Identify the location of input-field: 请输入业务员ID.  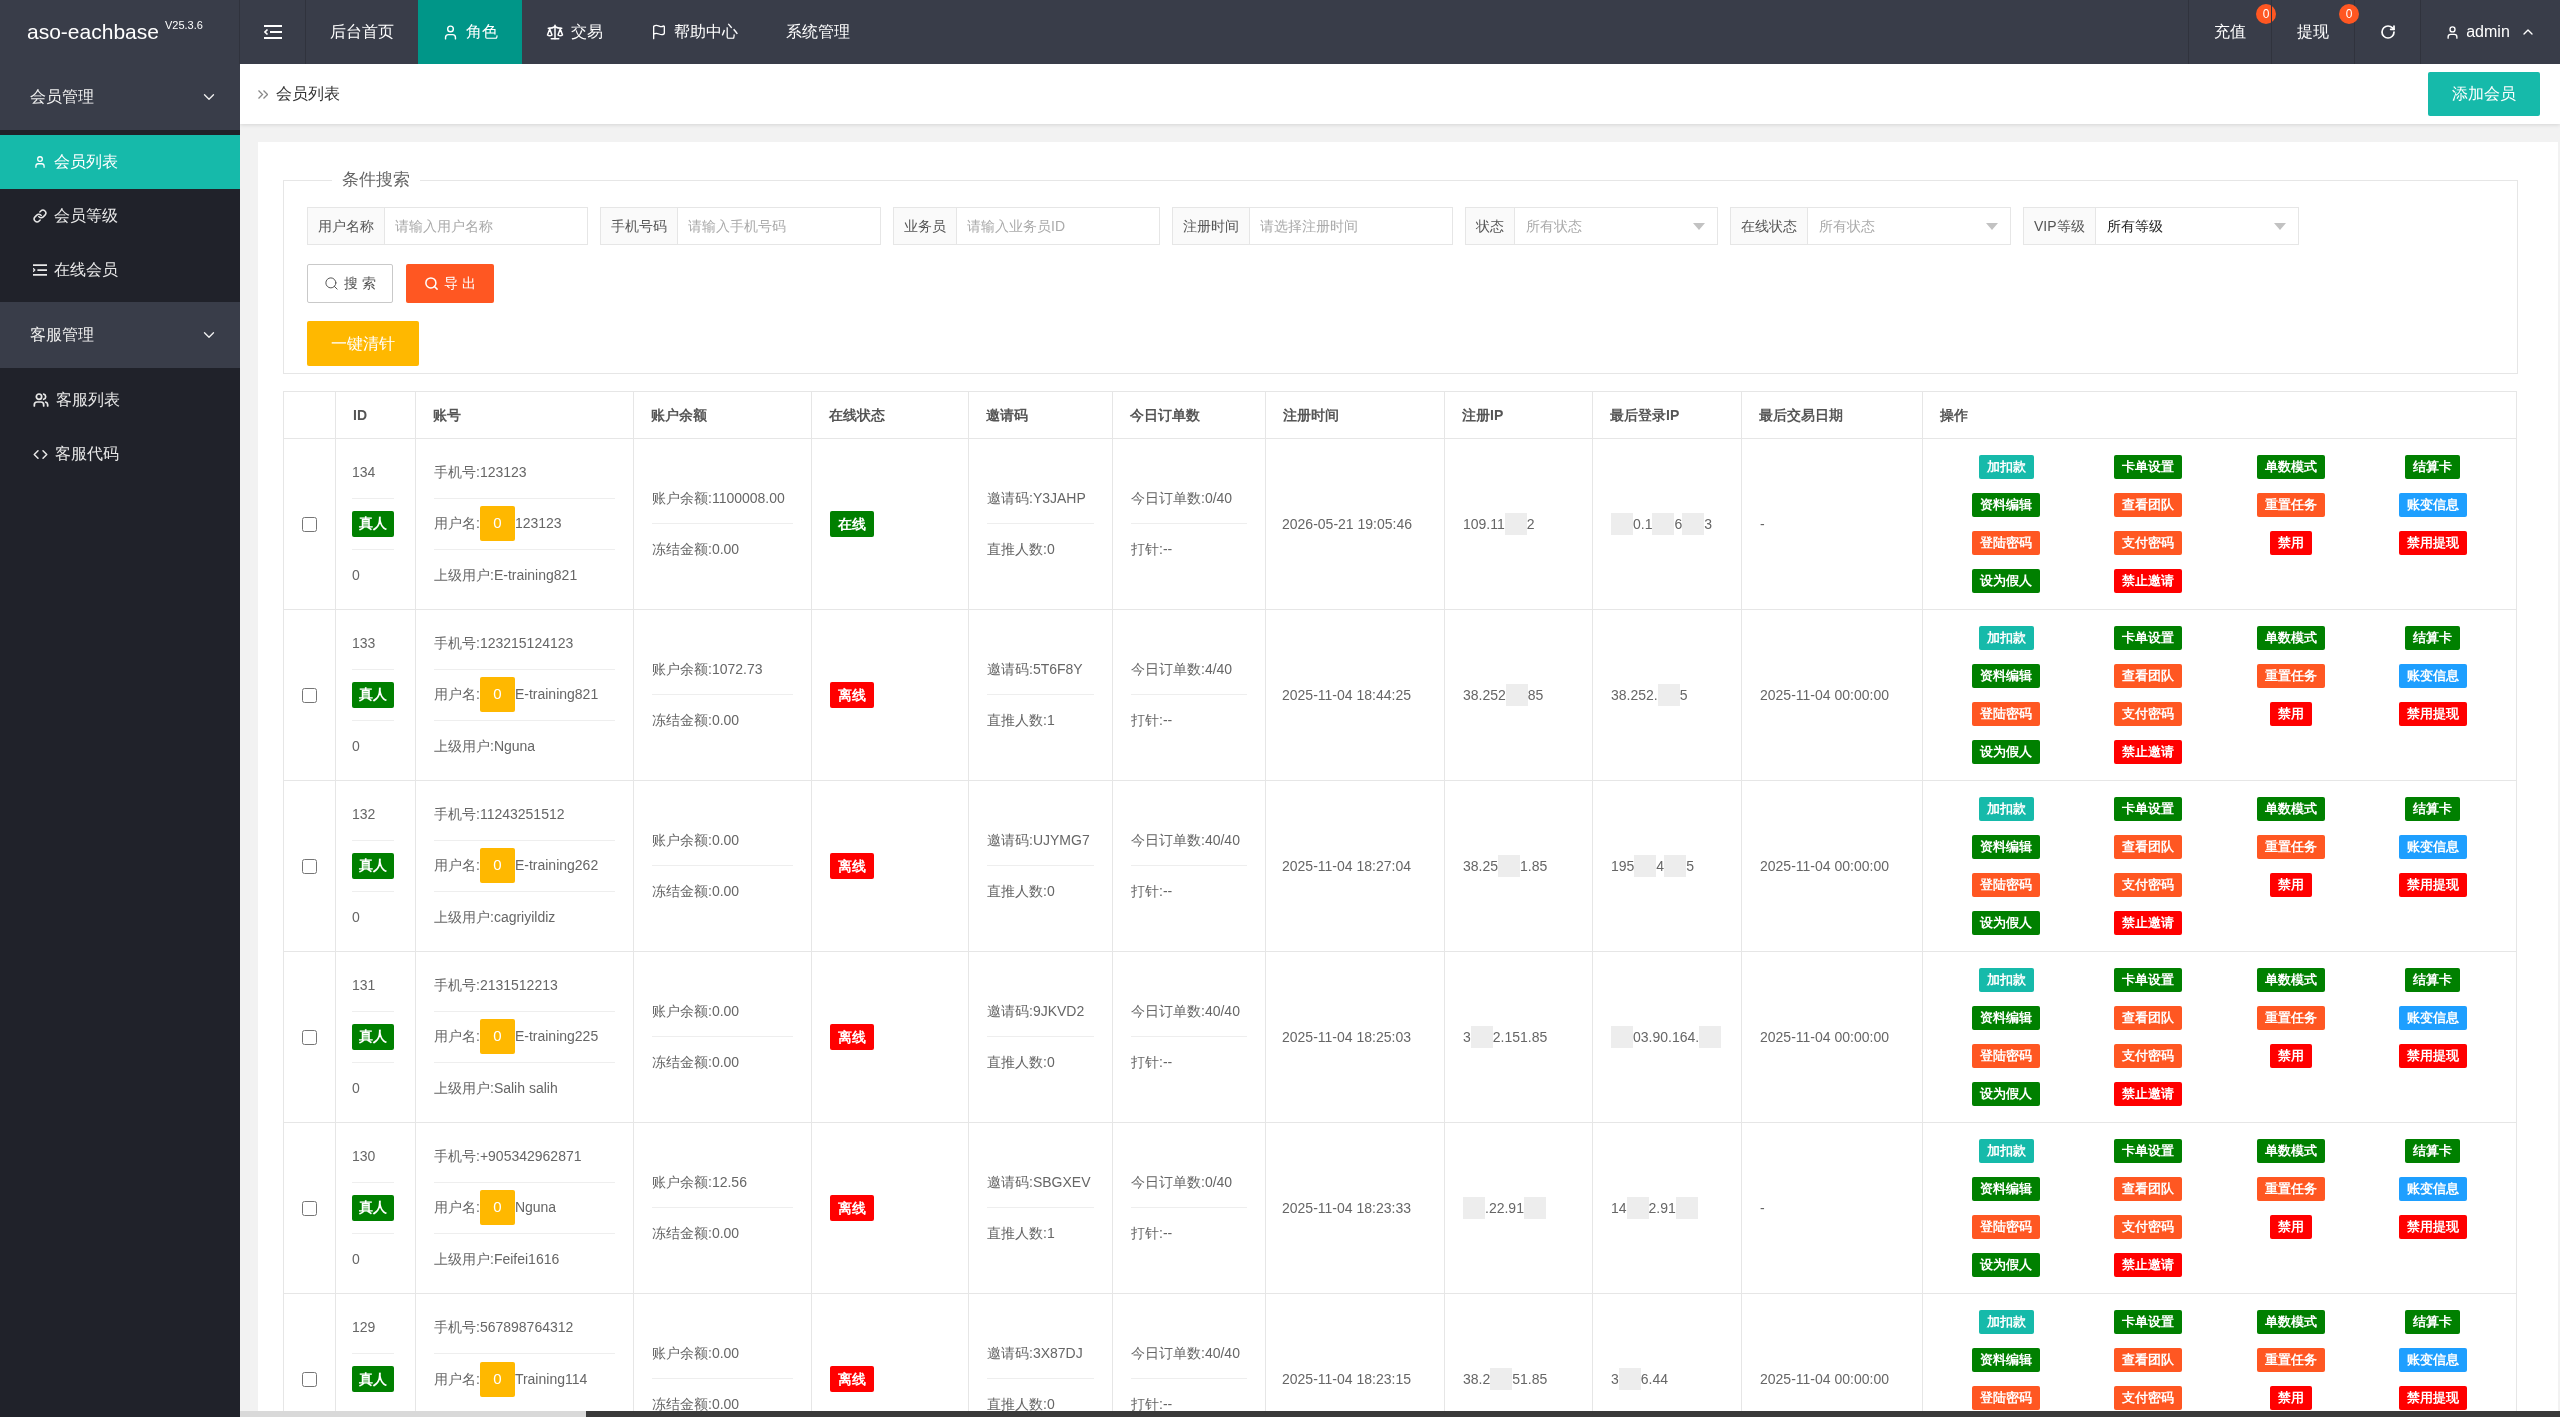
(1058, 226).